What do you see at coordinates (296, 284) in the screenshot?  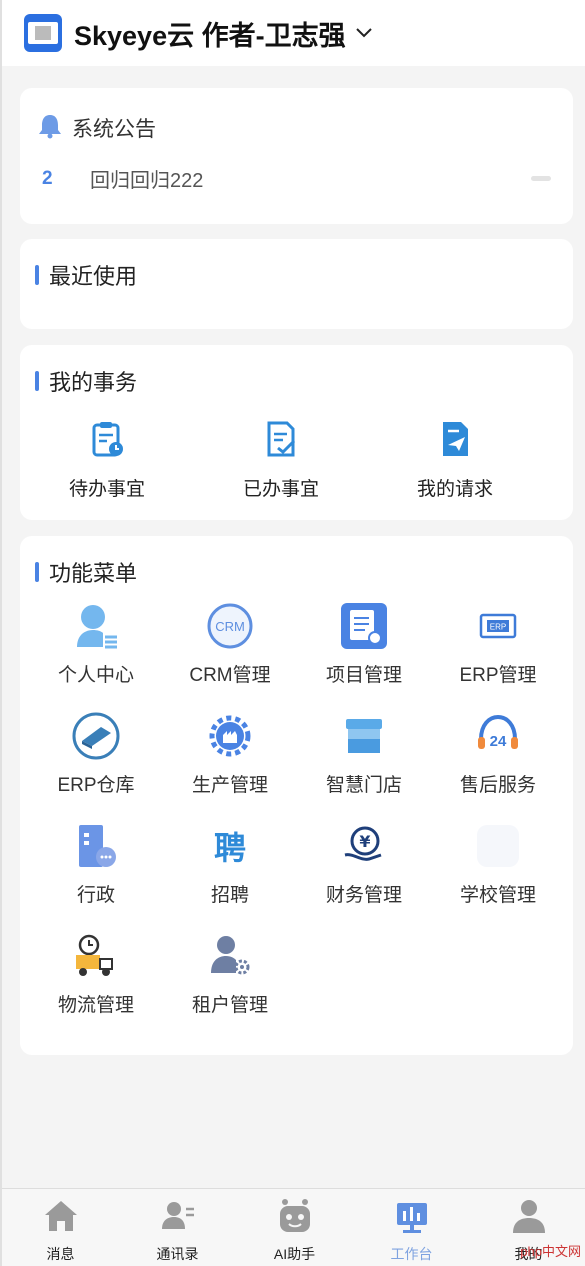 I see `recent-use-card: 最近使用` at bounding box center [296, 284].